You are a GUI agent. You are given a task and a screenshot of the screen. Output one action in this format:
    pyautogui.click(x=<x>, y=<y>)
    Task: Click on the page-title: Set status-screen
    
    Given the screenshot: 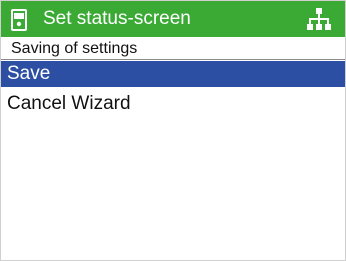 What is the action you would take?
    pyautogui.click(x=117, y=18)
    